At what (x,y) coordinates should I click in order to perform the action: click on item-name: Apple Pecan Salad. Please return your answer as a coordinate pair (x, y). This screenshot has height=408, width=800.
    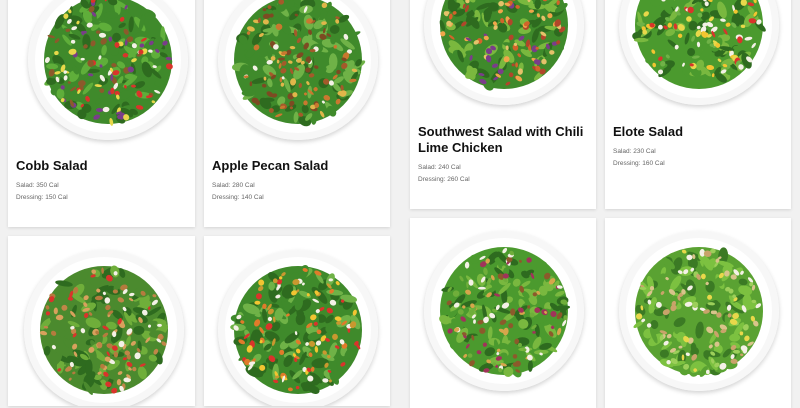
    Looking at the image, I should click on (298, 166).